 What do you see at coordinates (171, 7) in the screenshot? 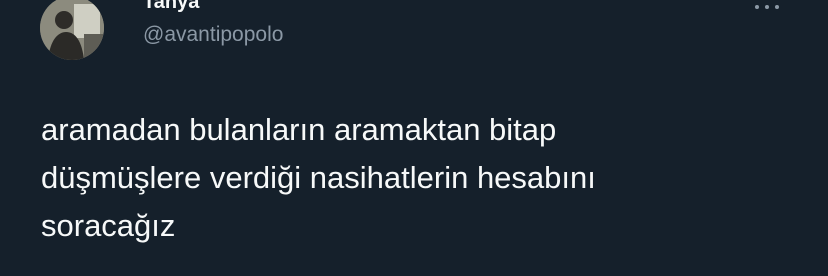
I see `display-name: Tanya` at bounding box center [171, 7].